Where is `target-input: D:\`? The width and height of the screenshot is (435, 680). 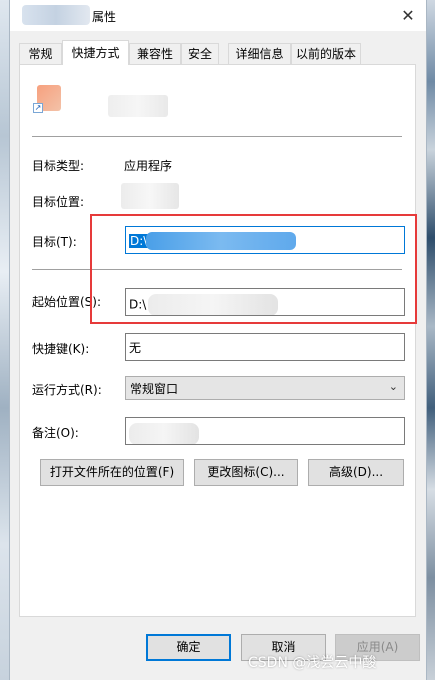 target-input: D:\ is located at coordinates (265, 240).